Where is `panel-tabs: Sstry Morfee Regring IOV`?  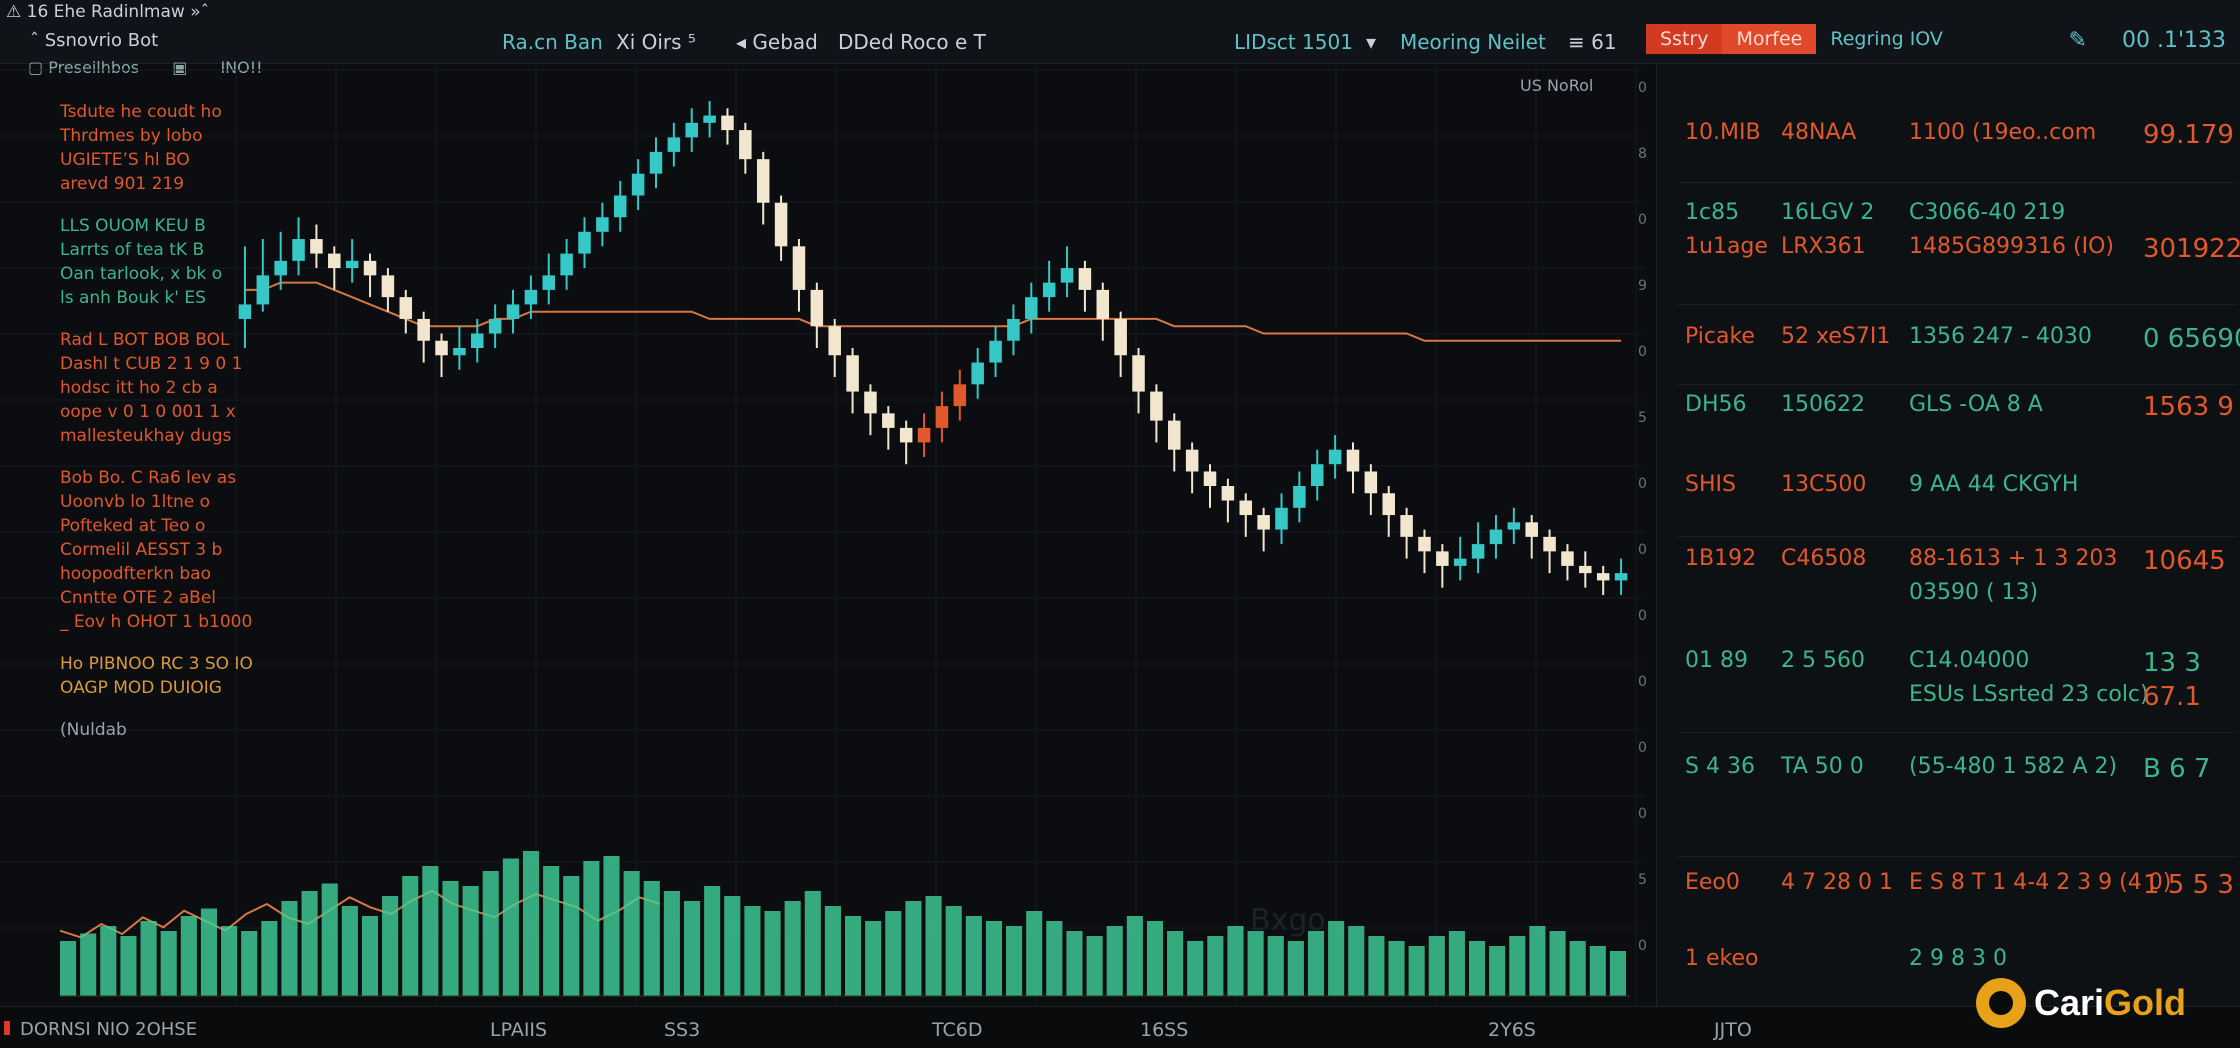 panel-tabs: Sstry Morfee Regring IOV is located at coordinates (1801, 39).